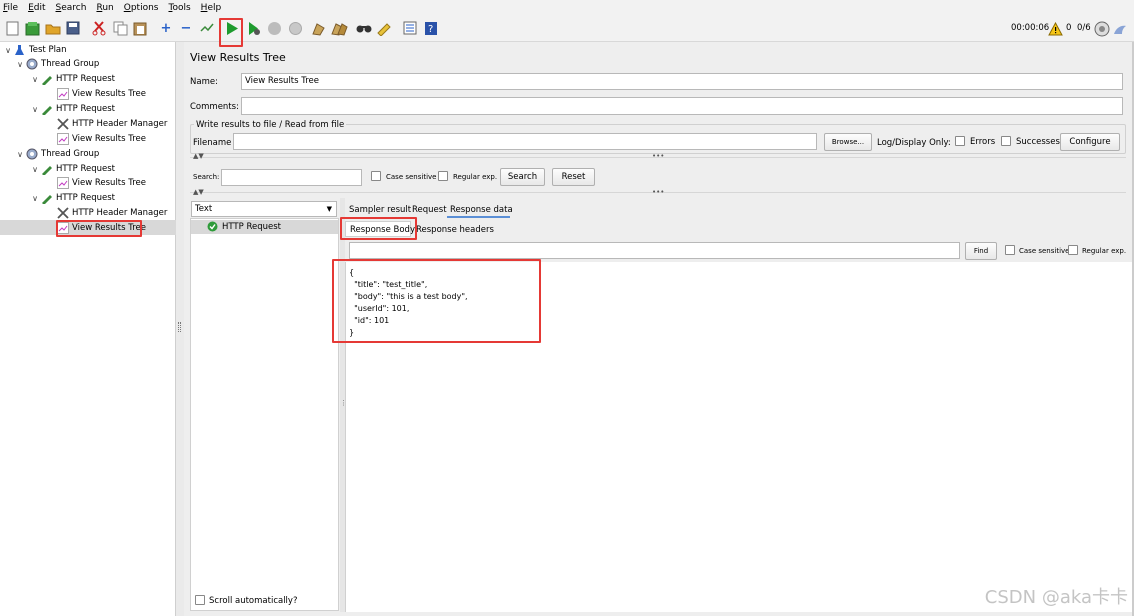 Image resolution: width=1134 pixels, height=616 pixels. Describe the element at coordinates (378, 228) in the screenshot. I see `response-body-highlight` at that location.